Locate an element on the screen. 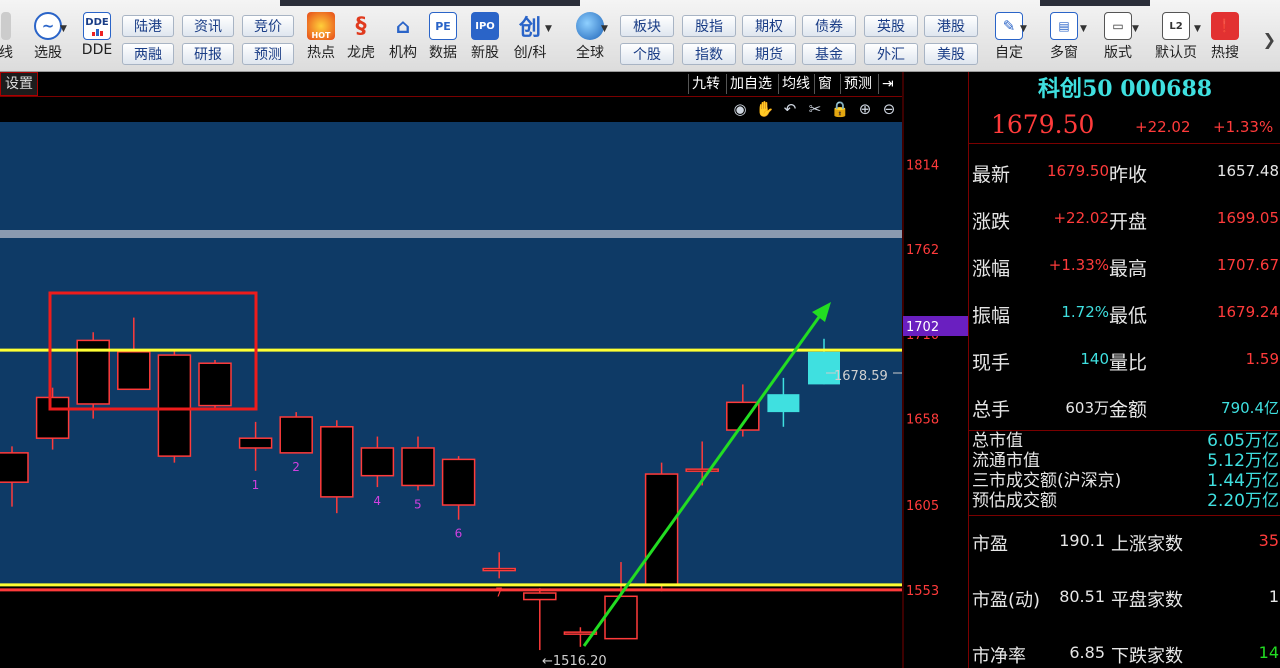 Image resolution: width=1280 pixels, height=668 pixels. price-row: 1679.50 +22.02 +1.33% is located at coordinates (1124, 126).